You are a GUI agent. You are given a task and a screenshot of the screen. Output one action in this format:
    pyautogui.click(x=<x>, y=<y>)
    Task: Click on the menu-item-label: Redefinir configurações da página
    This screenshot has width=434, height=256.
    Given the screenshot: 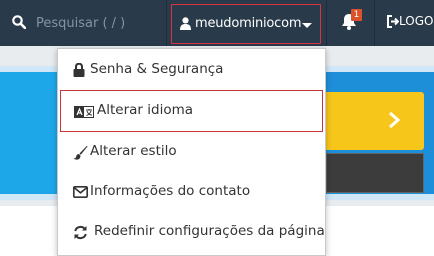 What is the action you would take?
    pyautogui.click(x=209, y=231)
    